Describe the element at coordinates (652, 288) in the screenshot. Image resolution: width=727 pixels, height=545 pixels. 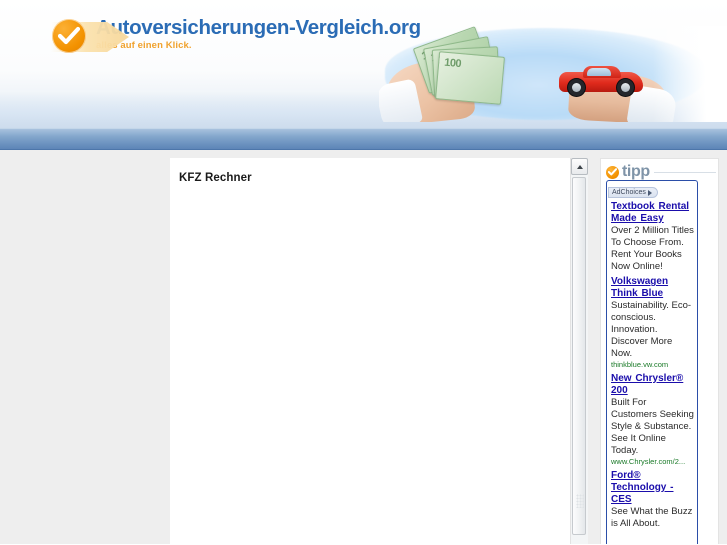
I see `ad-title-link: Volkswagen Think Blue` at that location.